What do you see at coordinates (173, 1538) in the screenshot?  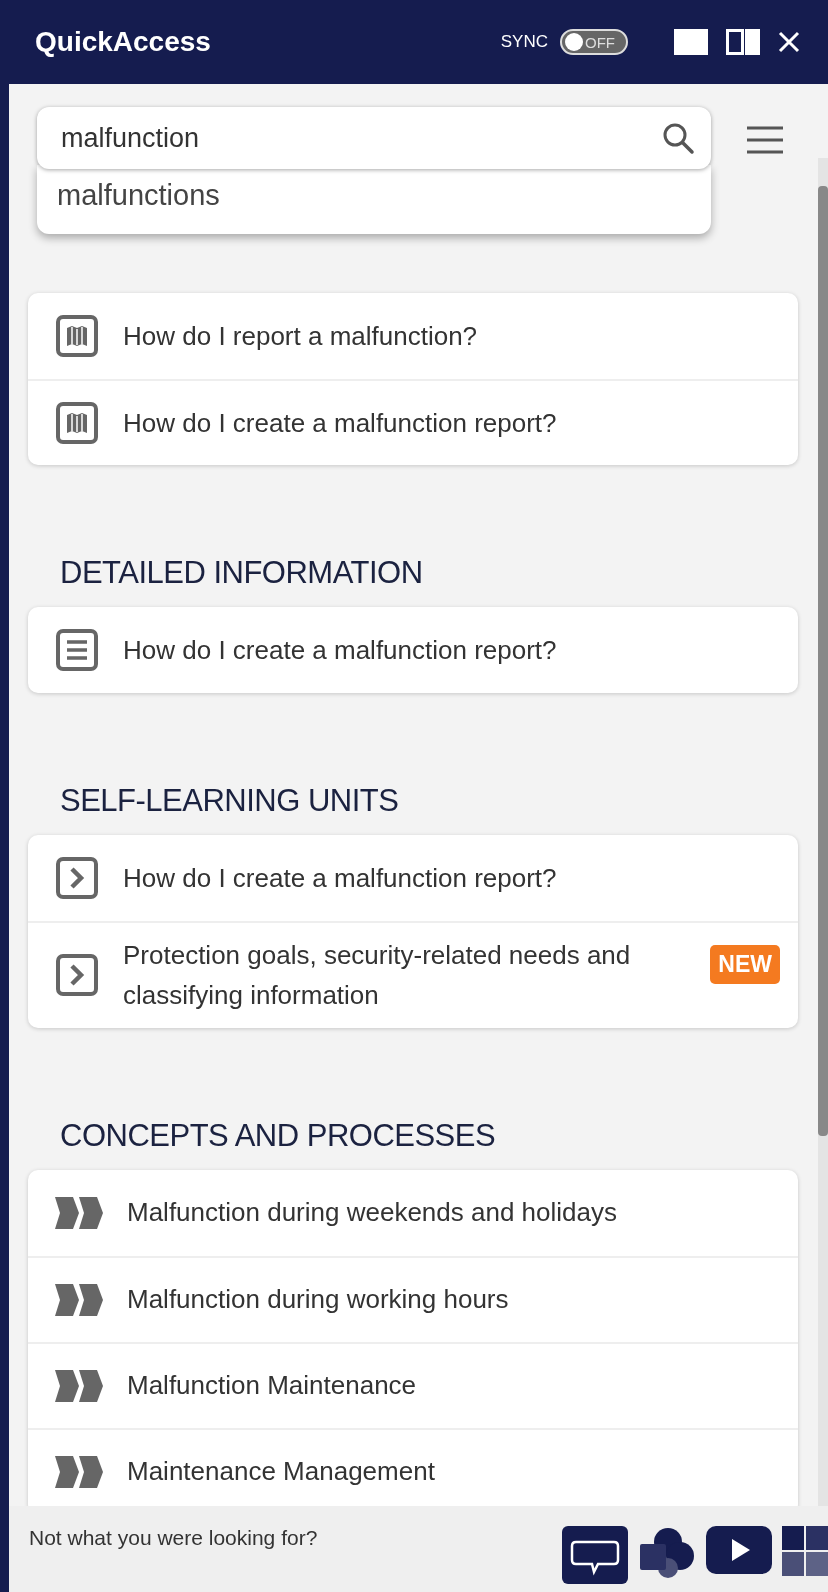 I see `footer-prompt: Not what you were looking for?` at bounding box center [173, 1538].